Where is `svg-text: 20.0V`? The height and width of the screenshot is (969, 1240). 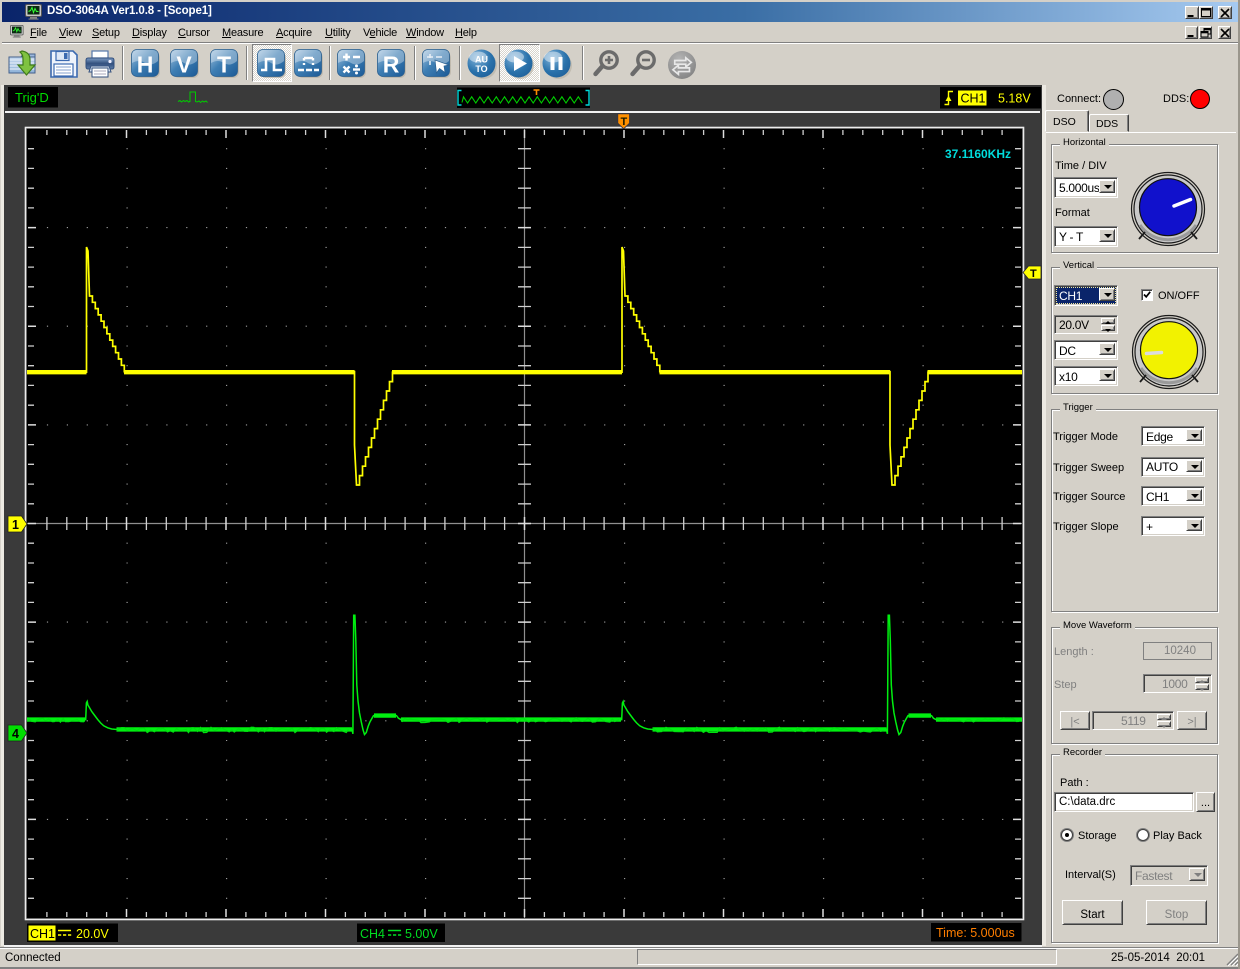 svg-text: 20.0V is located at coordinates (92, 934).